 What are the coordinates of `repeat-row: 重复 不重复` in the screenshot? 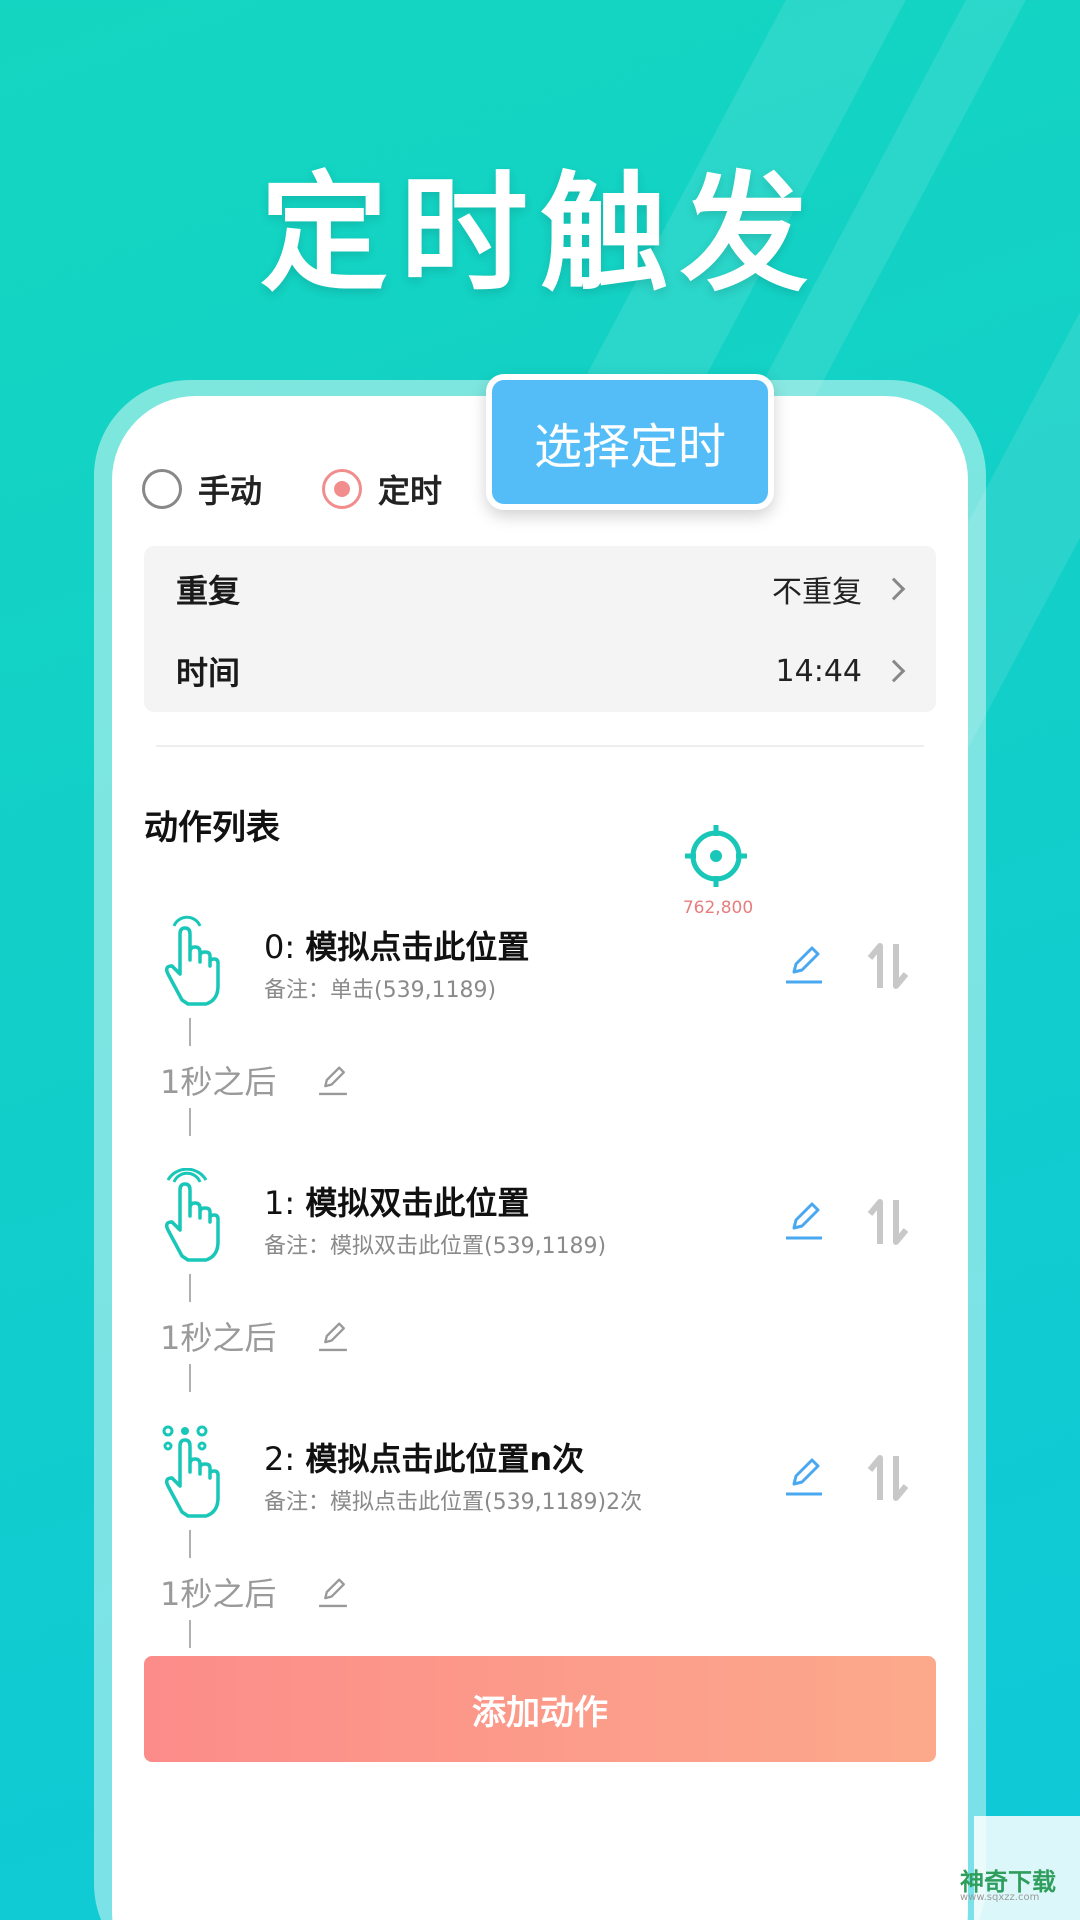 It's located at (541, 589).